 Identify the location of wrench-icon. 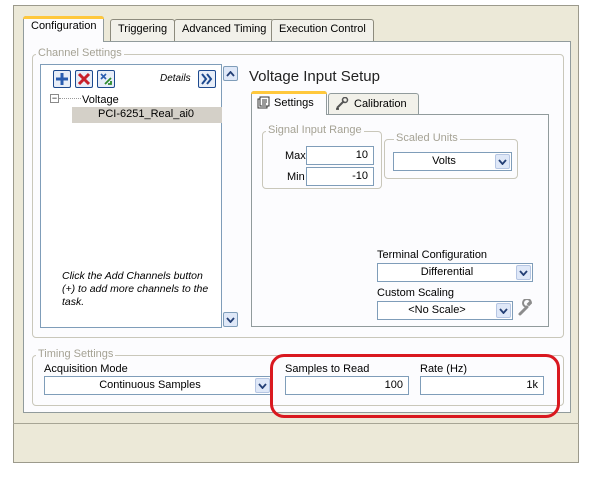
(526, 308).